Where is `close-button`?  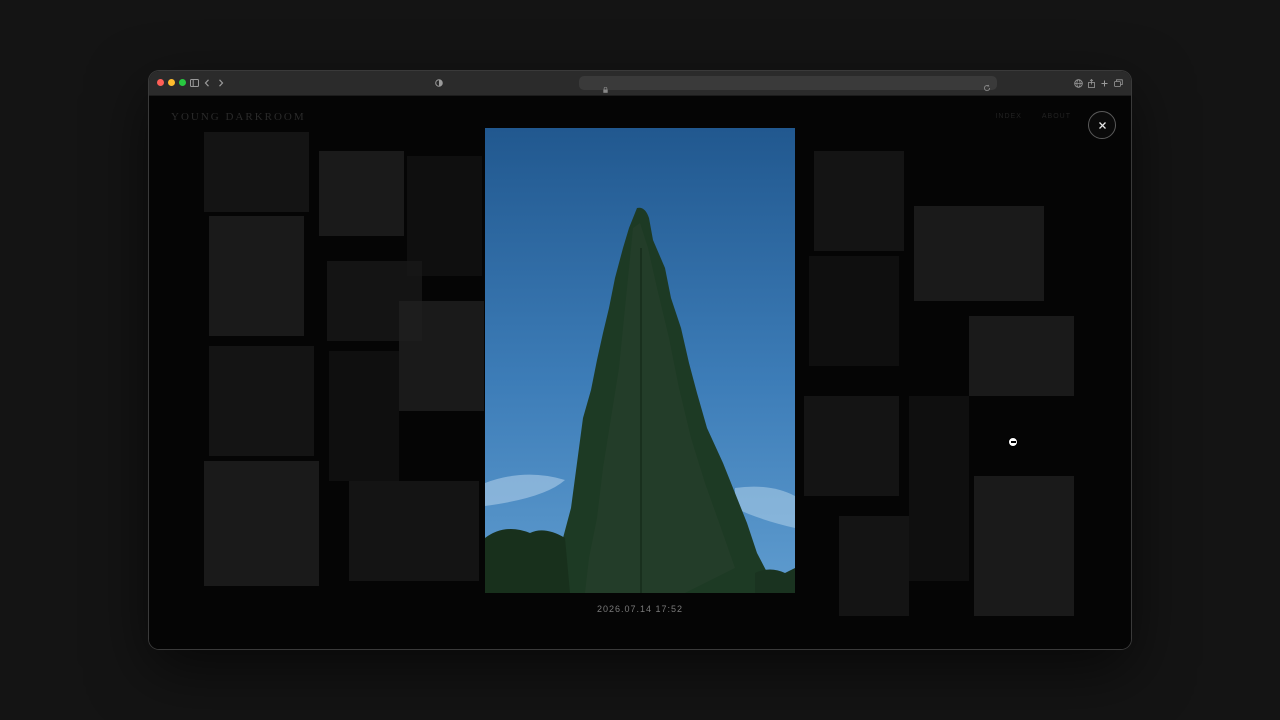
close-button is located at coordinates (1102, 125).